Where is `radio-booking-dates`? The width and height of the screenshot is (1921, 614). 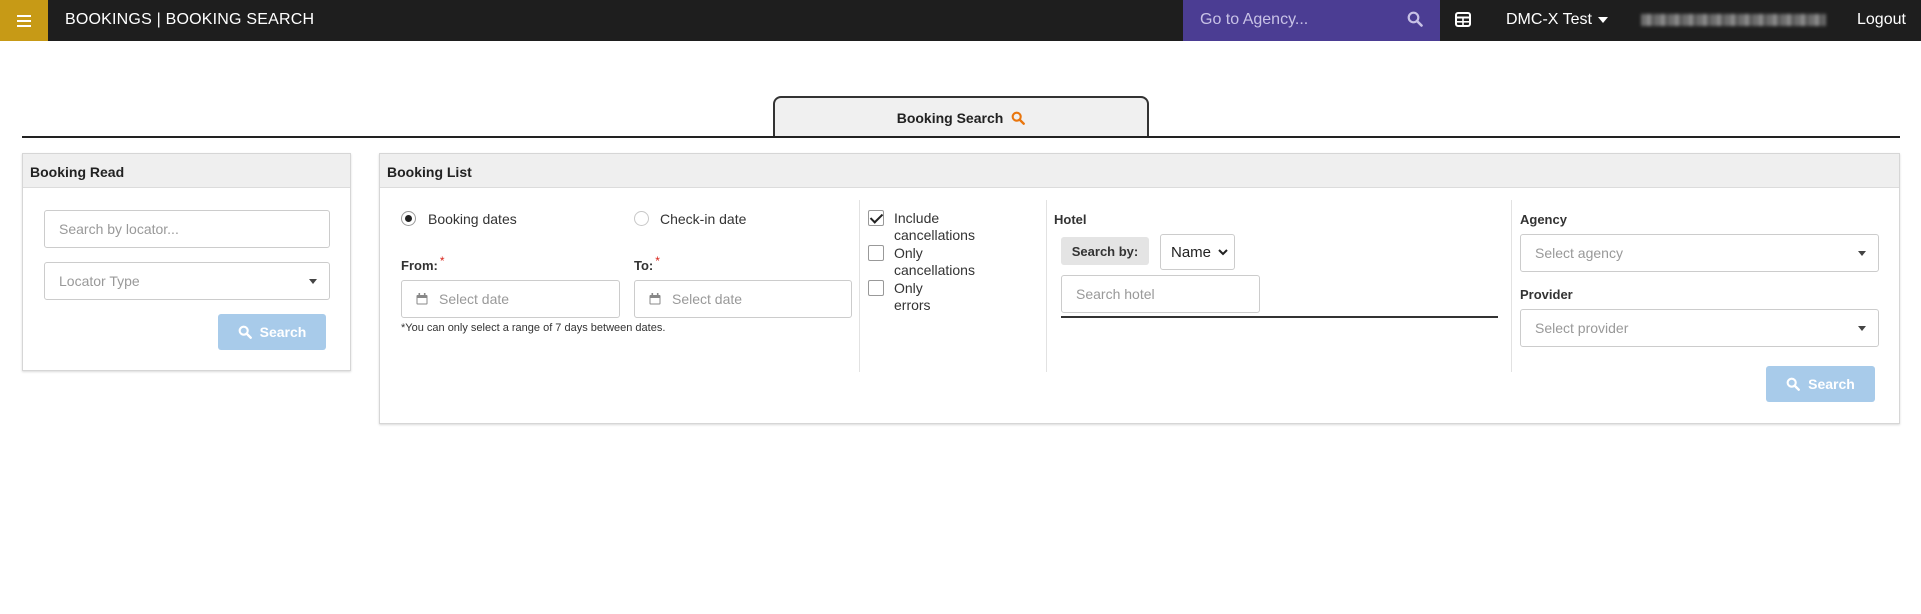 radio-booking-dates is located at coordinates (408, 218).